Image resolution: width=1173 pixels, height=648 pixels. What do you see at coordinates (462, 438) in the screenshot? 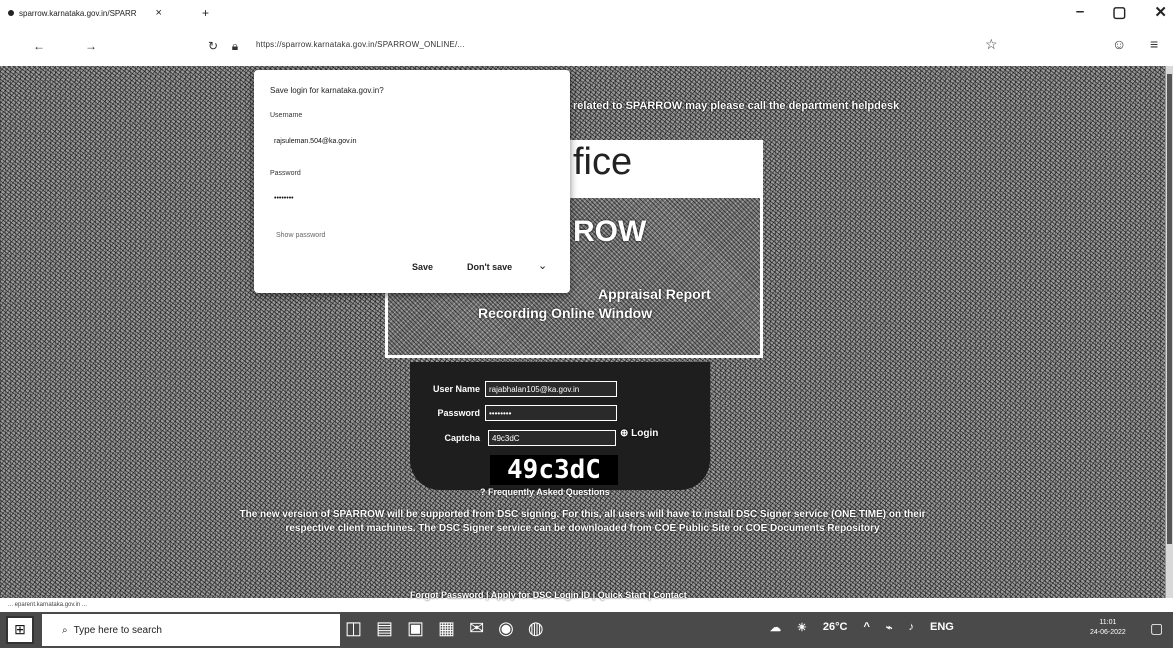
I see `captcha-label: Captcha` at bounding box center [462, 438].